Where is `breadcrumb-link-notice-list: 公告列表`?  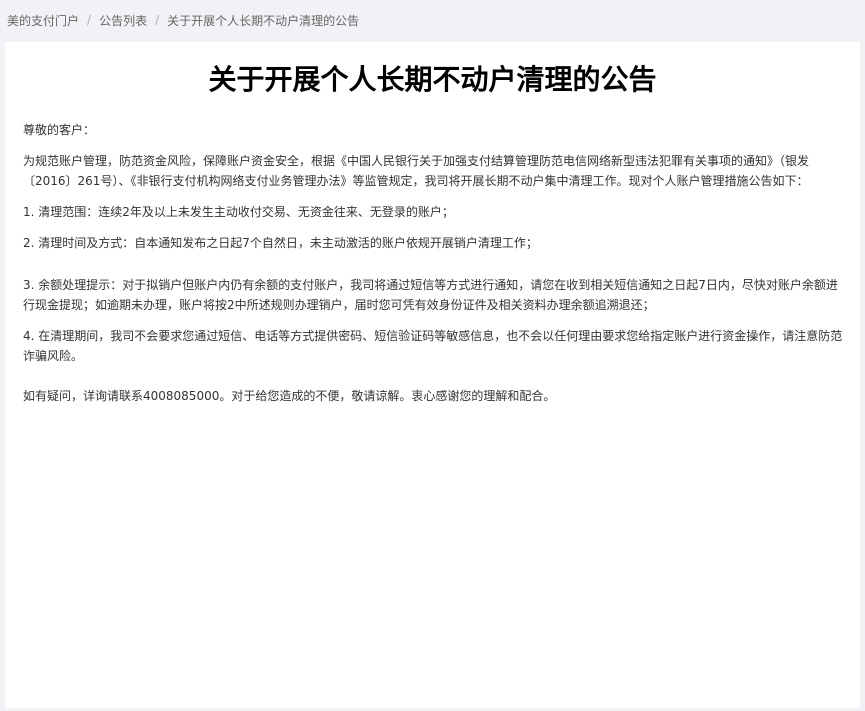 breadcrumb-link-notice-list: 公告列表 is located at coordinates (123, 20).